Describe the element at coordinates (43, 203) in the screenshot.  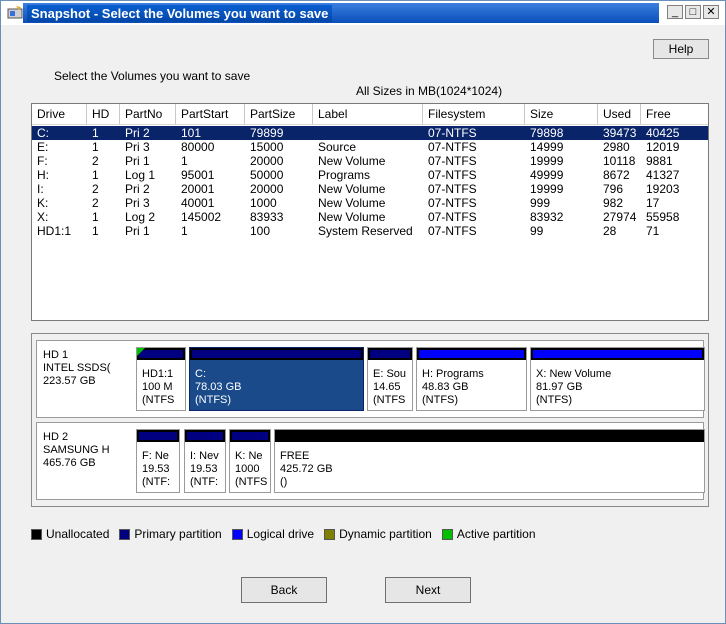
I see `table-cell: K:` at that location.